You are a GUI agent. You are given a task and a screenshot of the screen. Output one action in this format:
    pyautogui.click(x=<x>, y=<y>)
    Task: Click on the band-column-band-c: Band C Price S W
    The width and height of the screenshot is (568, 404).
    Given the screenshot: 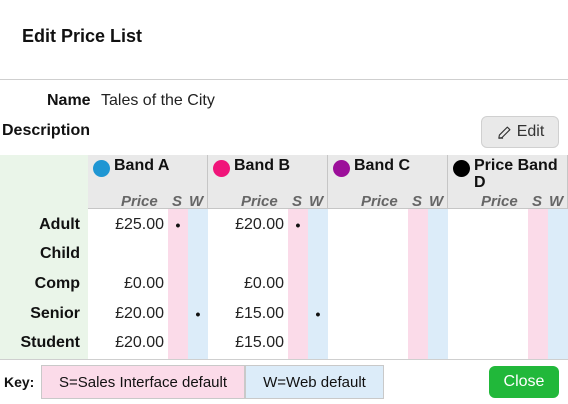 What is the action you would take?
    pyautogui.click(x=388, y=257)
    